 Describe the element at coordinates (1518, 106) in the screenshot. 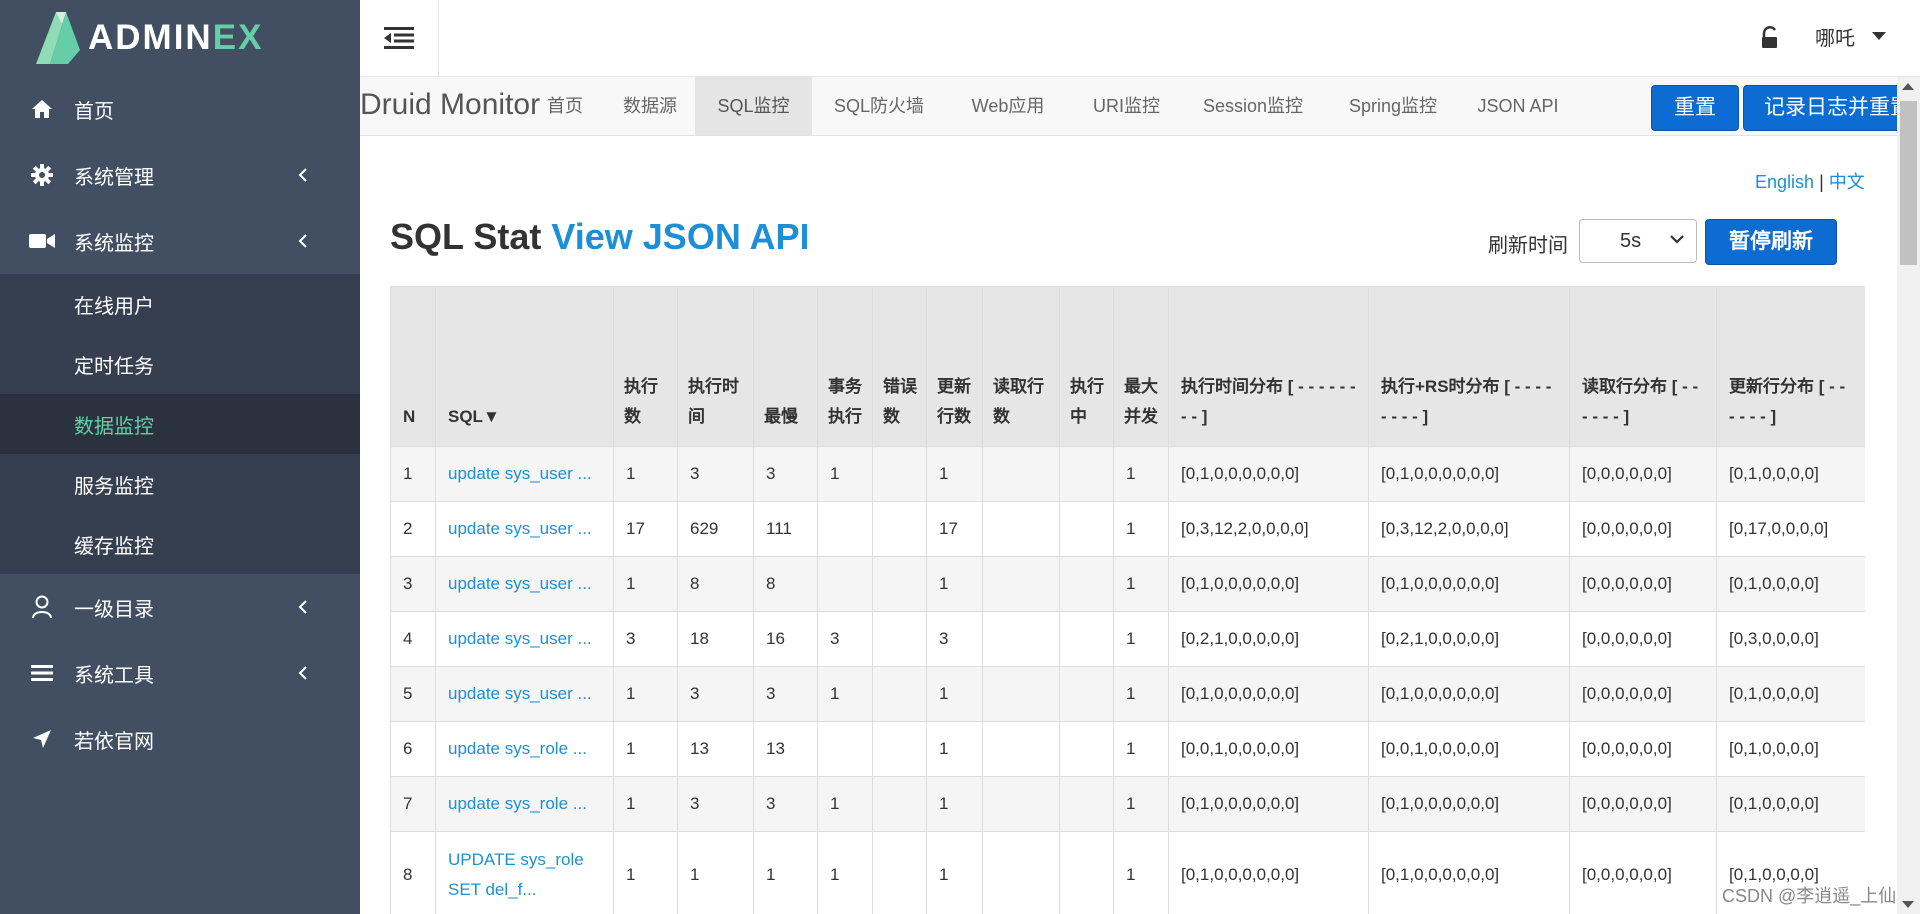

I see `tab-json-api: JSON API` at that location.